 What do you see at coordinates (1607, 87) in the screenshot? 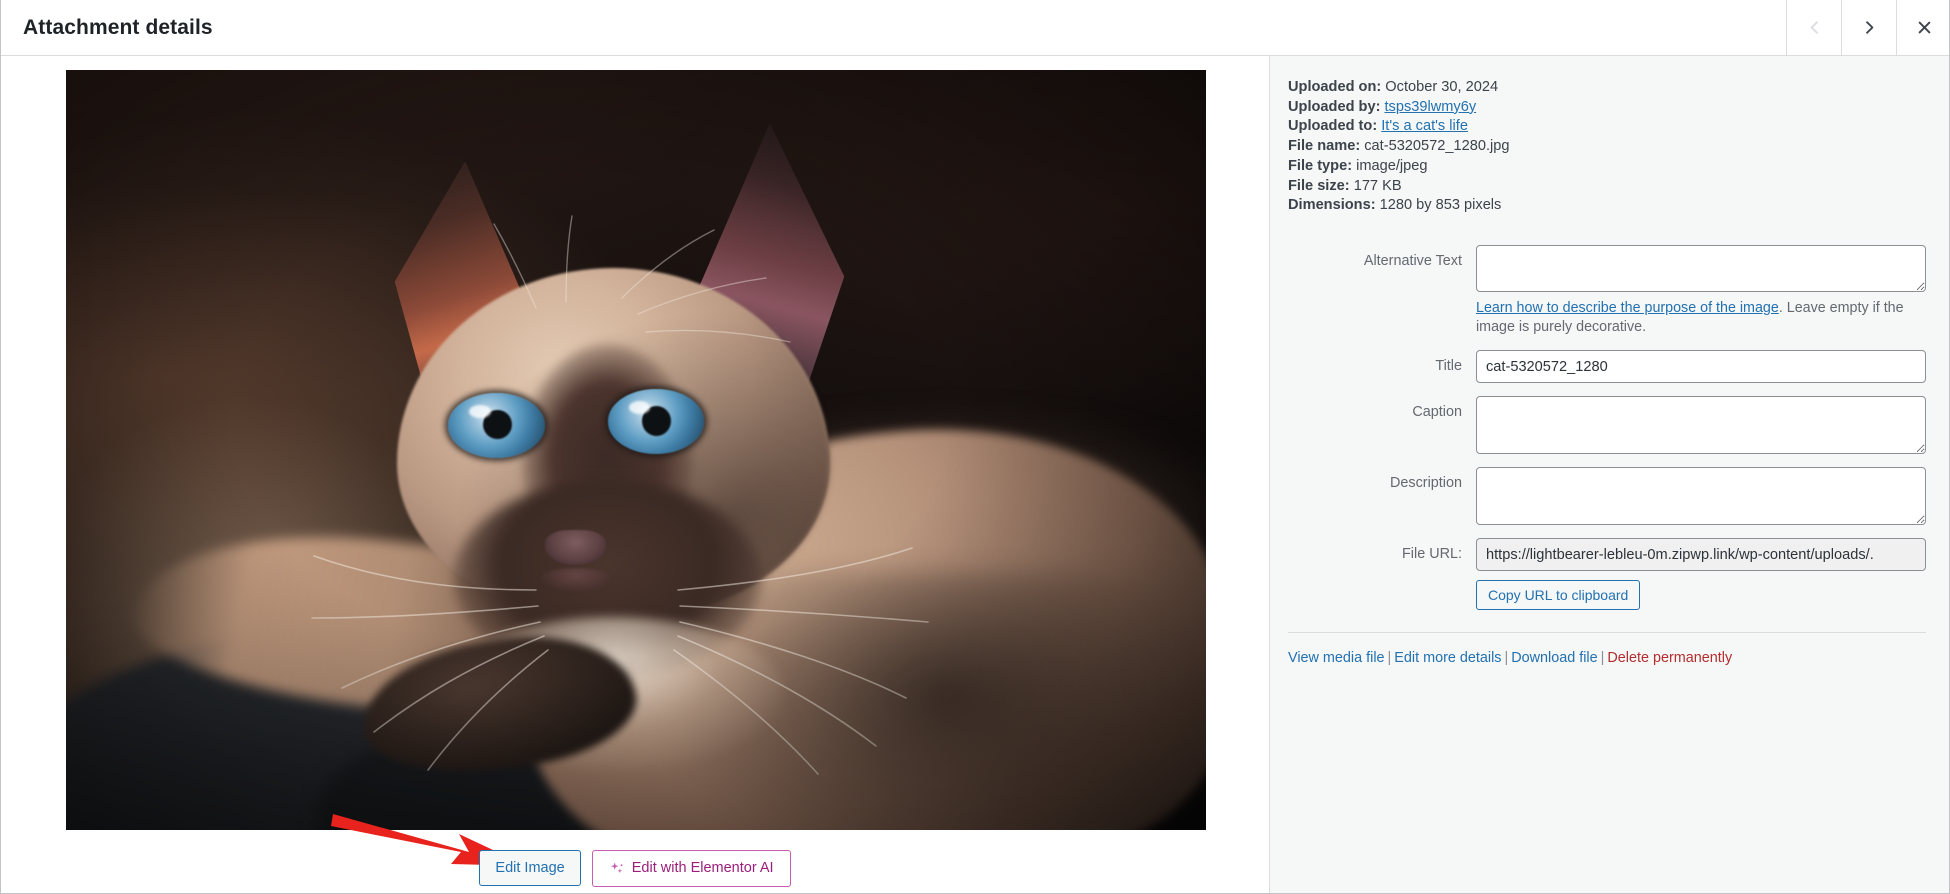
I see `uploaded-on-row: Uploaded on: October 30, 2024` at bounding box center [1607, 87].